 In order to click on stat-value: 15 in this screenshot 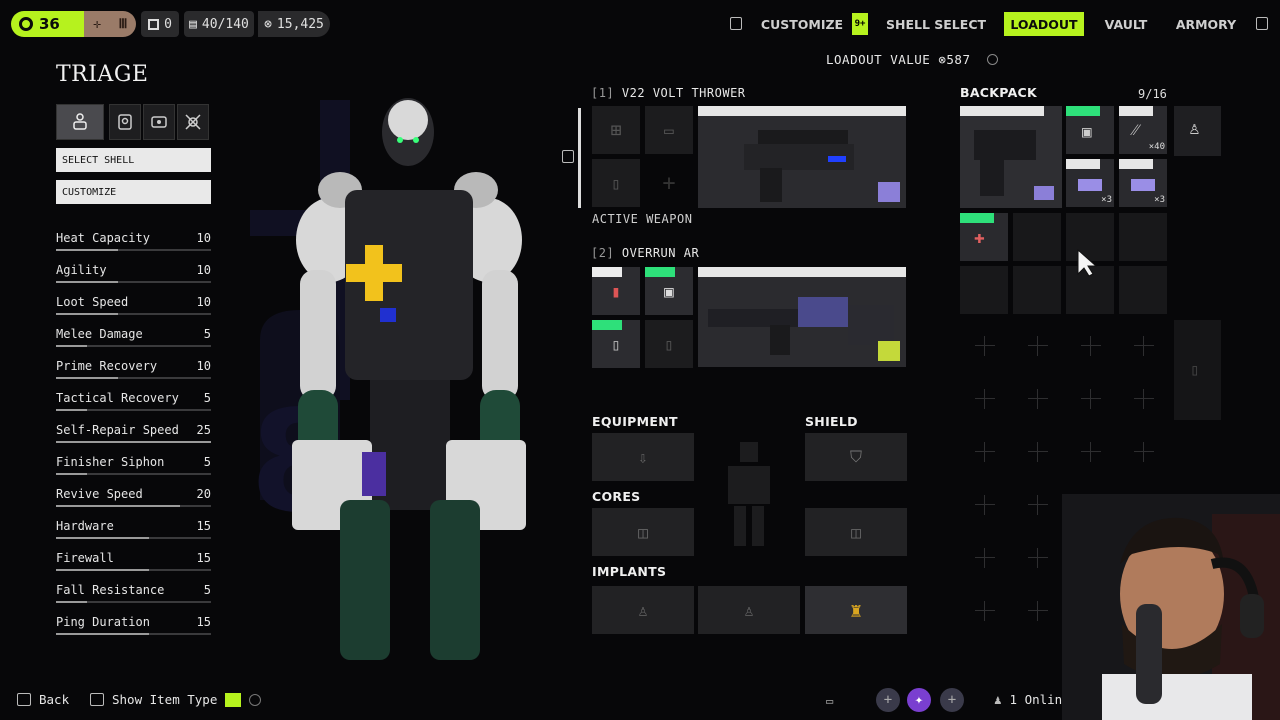, I will do `click(203, 622)`.